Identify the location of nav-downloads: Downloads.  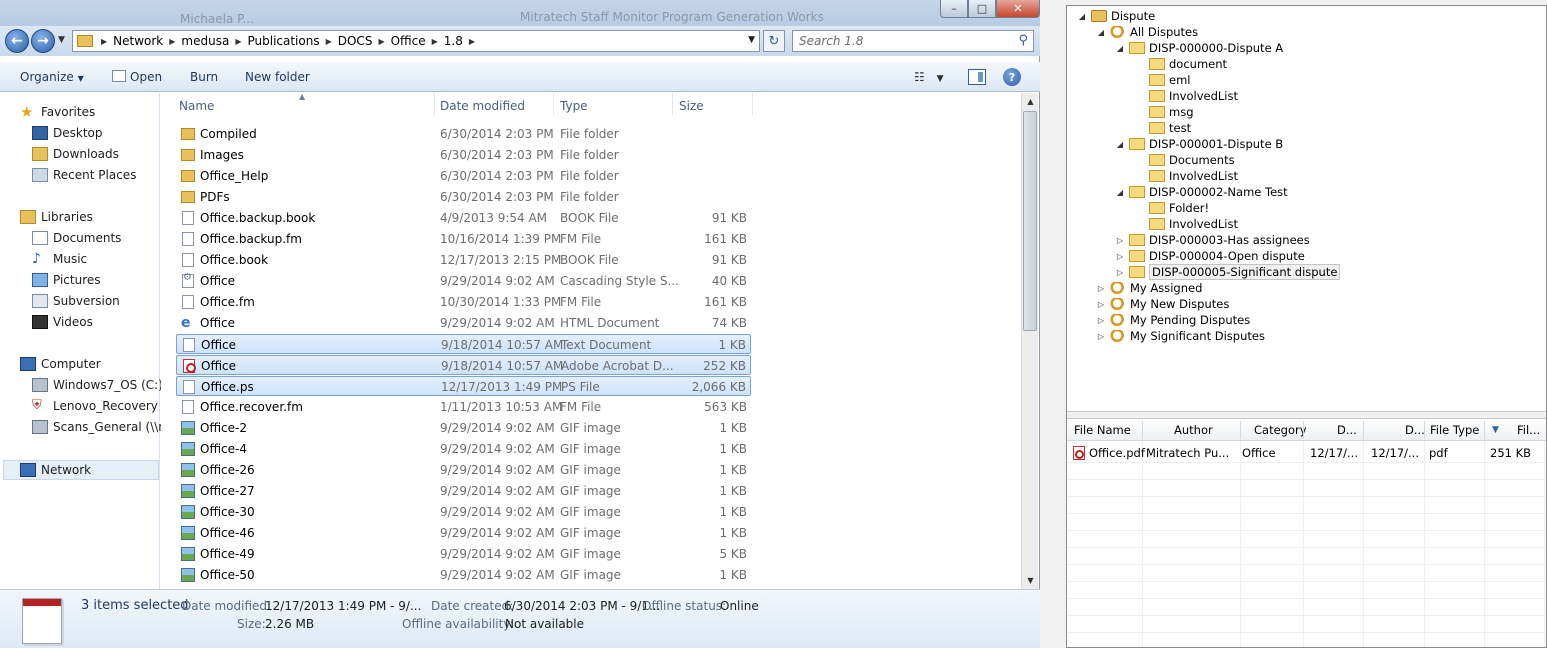
(75, 154).